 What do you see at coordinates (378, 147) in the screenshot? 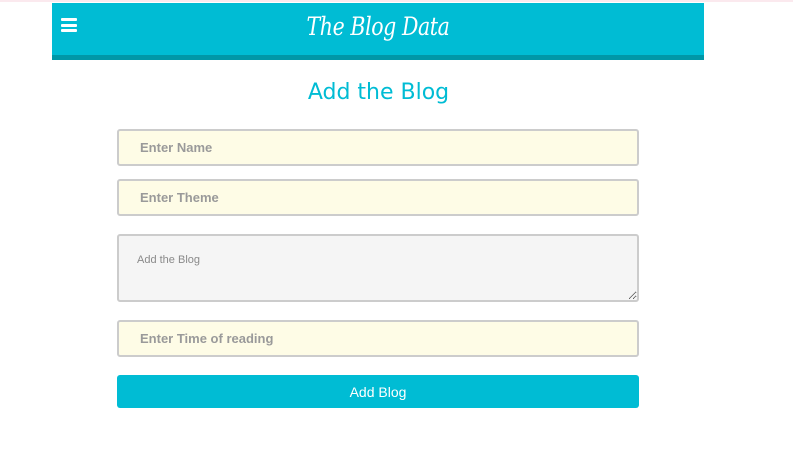
I see `name-input` at bounding box center [378, 147].